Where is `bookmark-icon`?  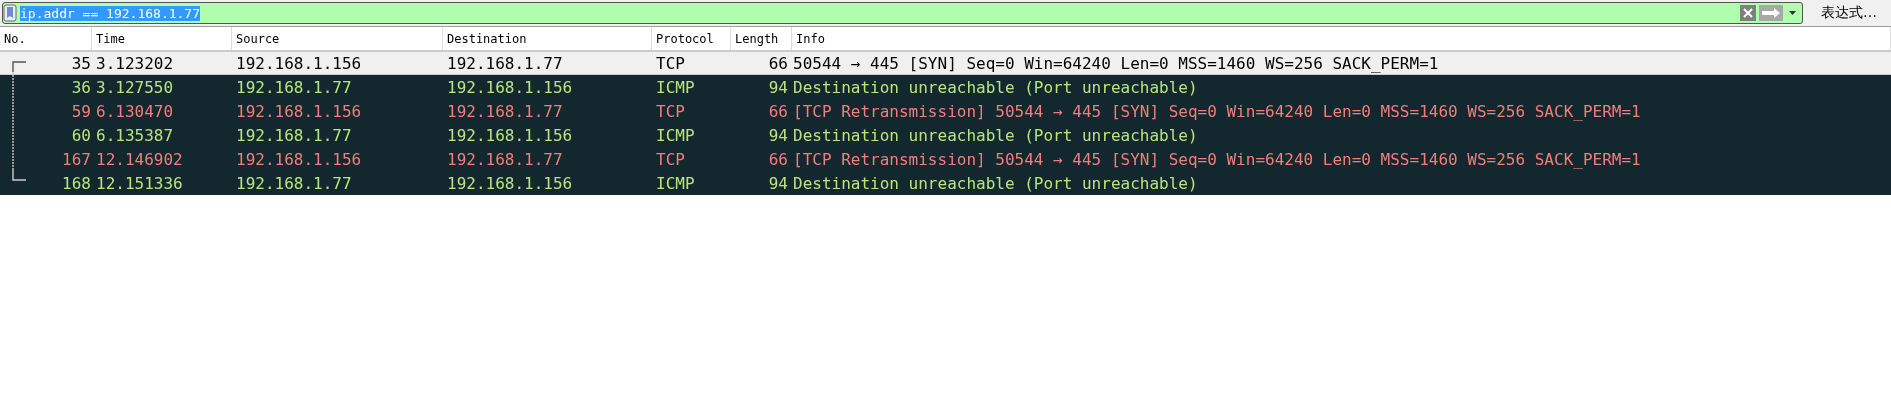 bookmark-icon is located at coordinates (10, 13).